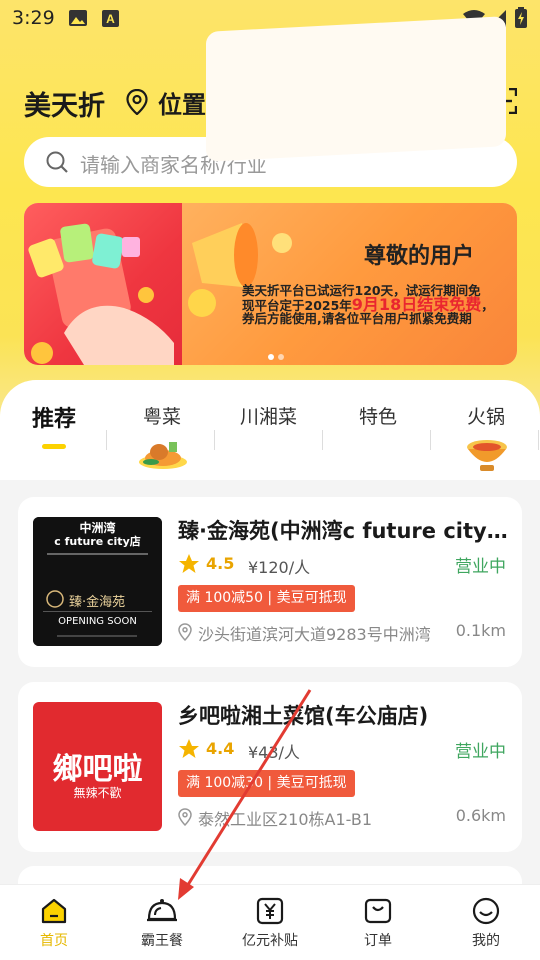  What do you see at coordinates (486, 415) in the screenshot?
I see `tab-hotpot: 火锅` at bounding box center [486, 415].